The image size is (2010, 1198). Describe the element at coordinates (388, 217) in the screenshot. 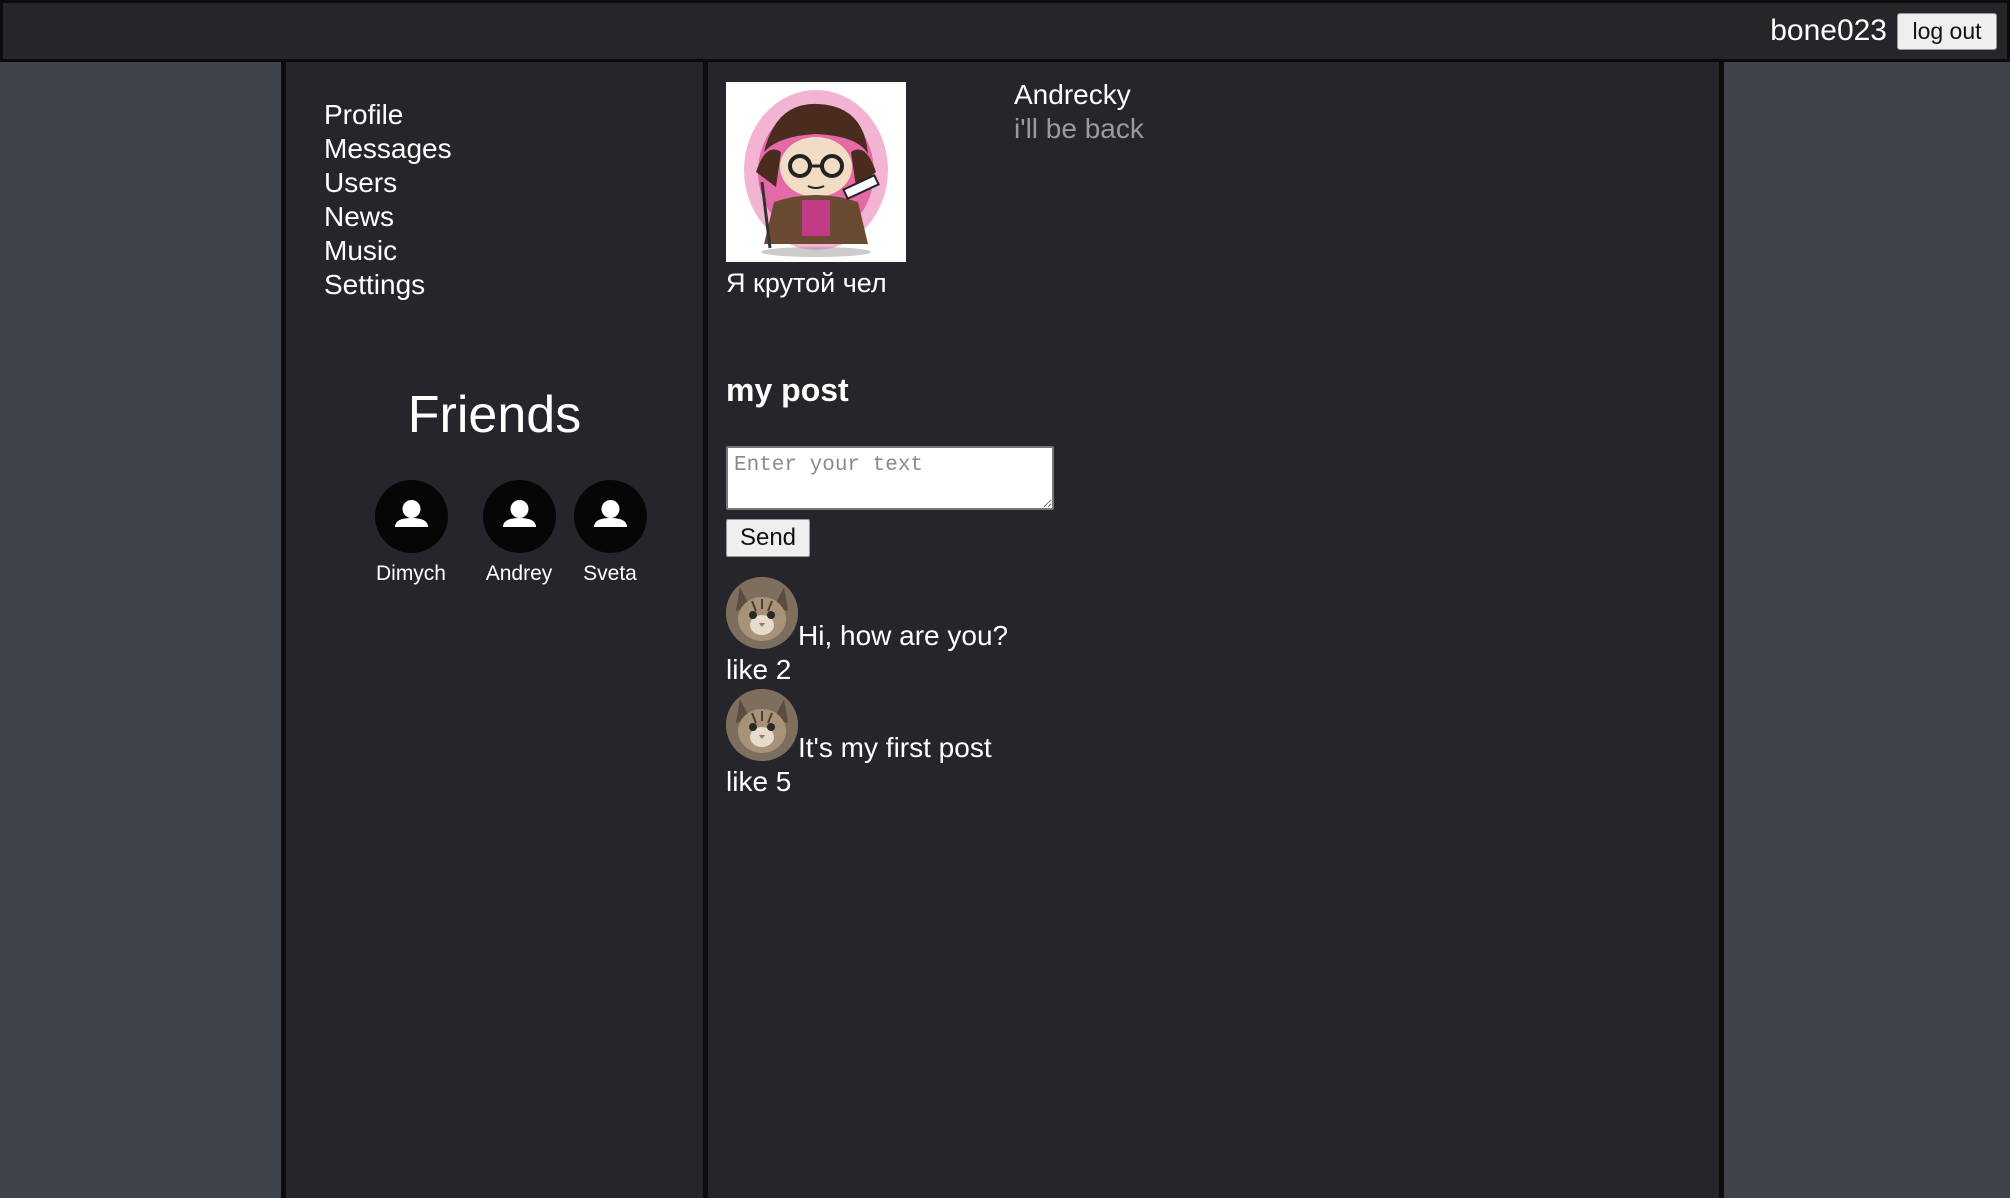

I see `nav-item-news: News` at that location.